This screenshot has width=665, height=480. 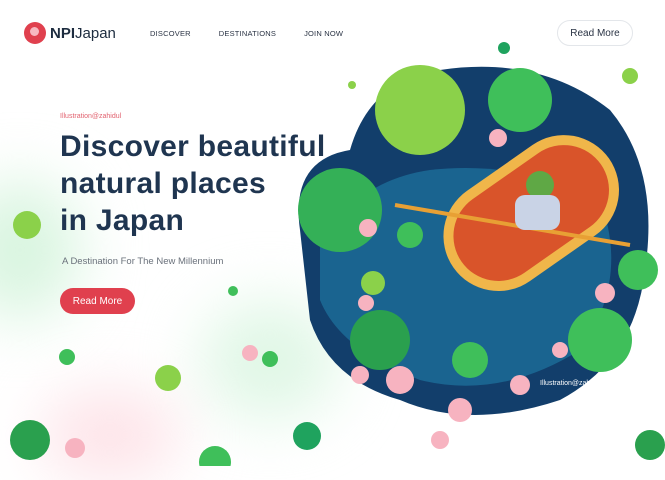 I want to click on brand-bold: NPI, so click(x=63, y=33).